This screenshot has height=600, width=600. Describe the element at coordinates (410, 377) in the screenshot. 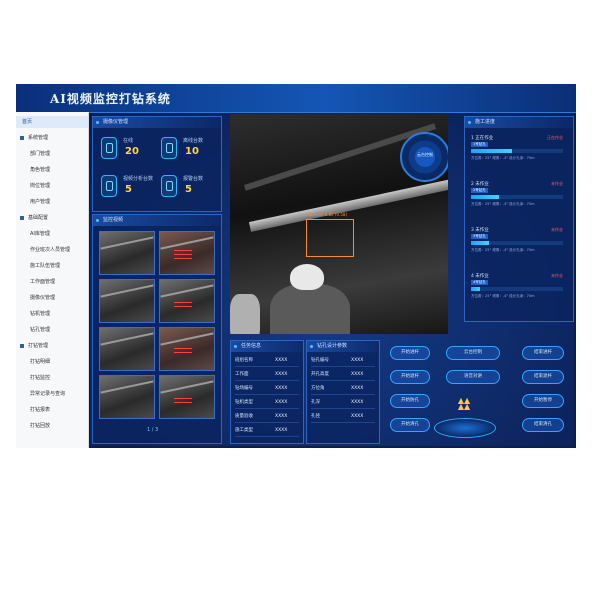

I see `start-retract-button: 开始退杆` at that location.